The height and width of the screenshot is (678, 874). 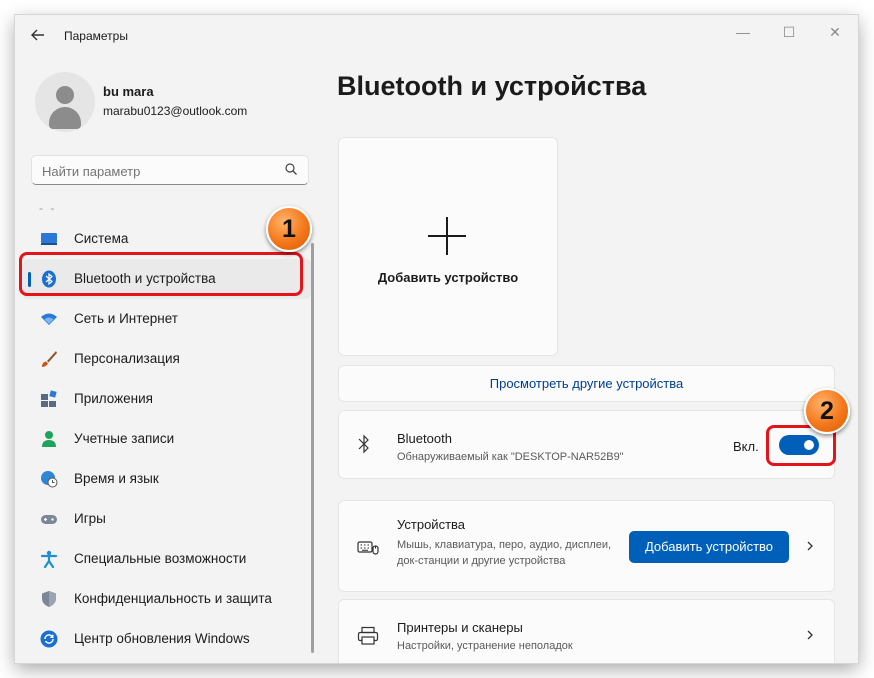 What do you see at coordinates (49, 519) in the screenshot?
I see `gamepad-icon` at bounding box center [49, 519].